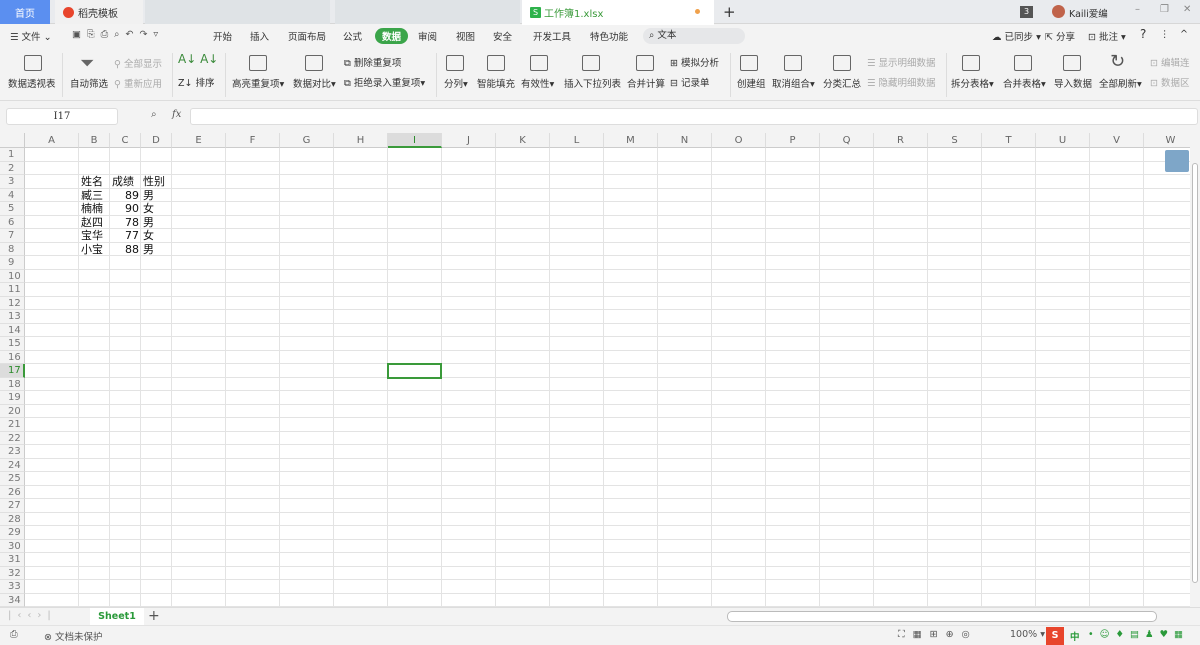 This screenshot has height=645, width=1200. I want to click on create-group-button: 创建组, so click(751, 83).